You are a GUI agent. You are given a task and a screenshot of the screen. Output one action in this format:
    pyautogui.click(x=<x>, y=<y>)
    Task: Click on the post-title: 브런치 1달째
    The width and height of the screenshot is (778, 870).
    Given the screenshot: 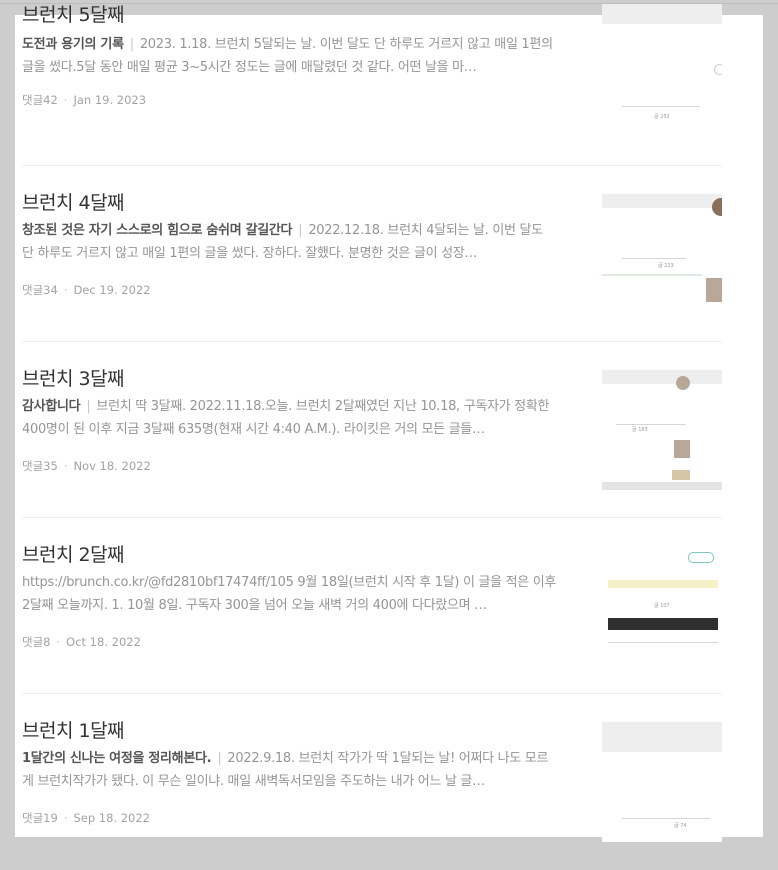 What is the action you would take?
    pyautogui.click(x=73, y=729)
    